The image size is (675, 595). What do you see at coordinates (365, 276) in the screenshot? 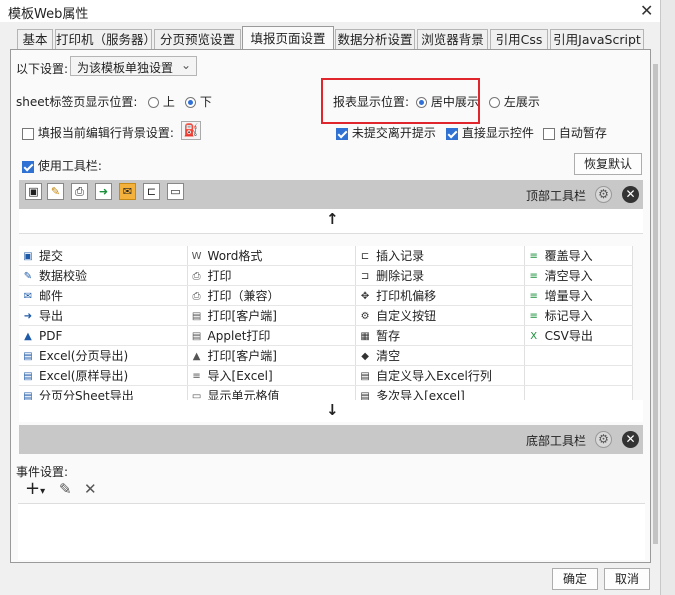
I see `delete-record-icon: ⊐` at bounding box center [365, 276].